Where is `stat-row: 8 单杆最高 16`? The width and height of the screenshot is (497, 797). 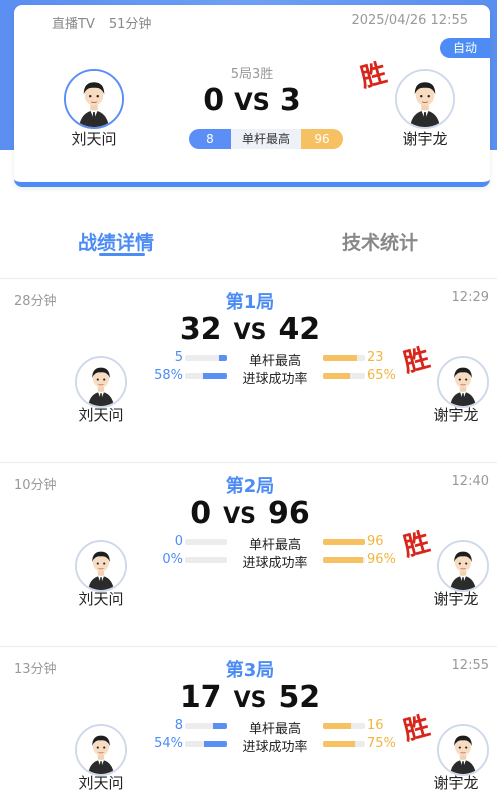 stat-row: 8 单杆最高 16 is located at coordinates (275, 727).